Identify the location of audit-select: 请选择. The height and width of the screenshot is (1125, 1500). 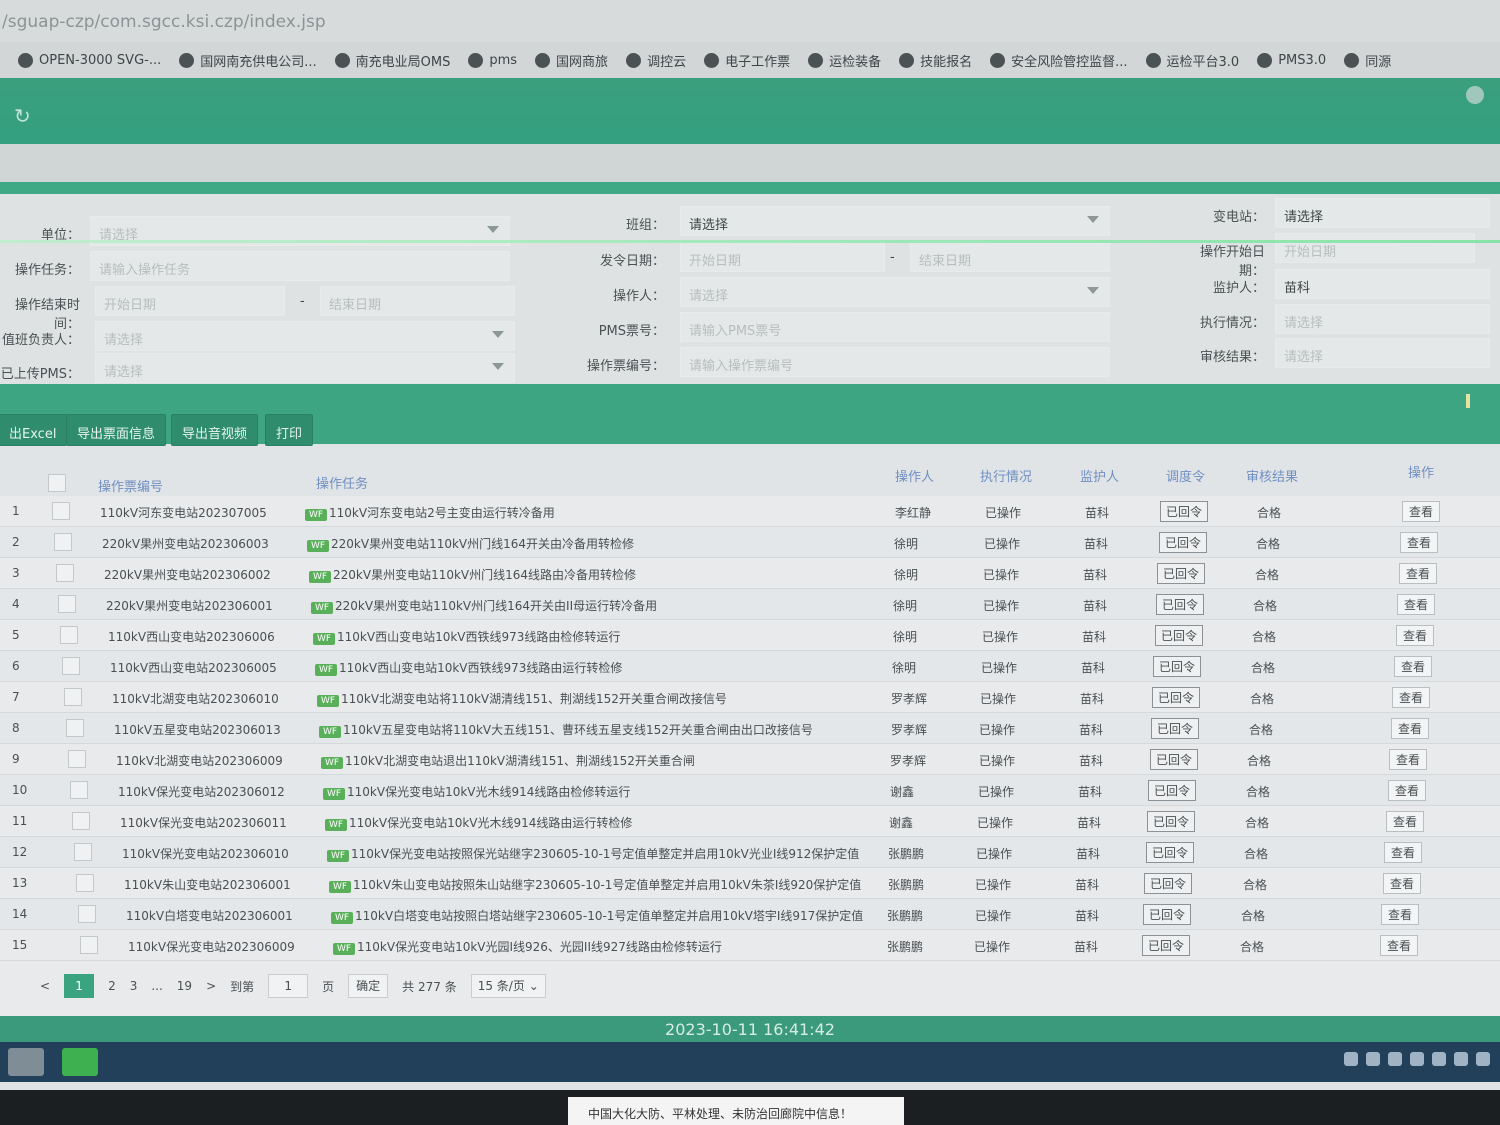
(1382, 353).